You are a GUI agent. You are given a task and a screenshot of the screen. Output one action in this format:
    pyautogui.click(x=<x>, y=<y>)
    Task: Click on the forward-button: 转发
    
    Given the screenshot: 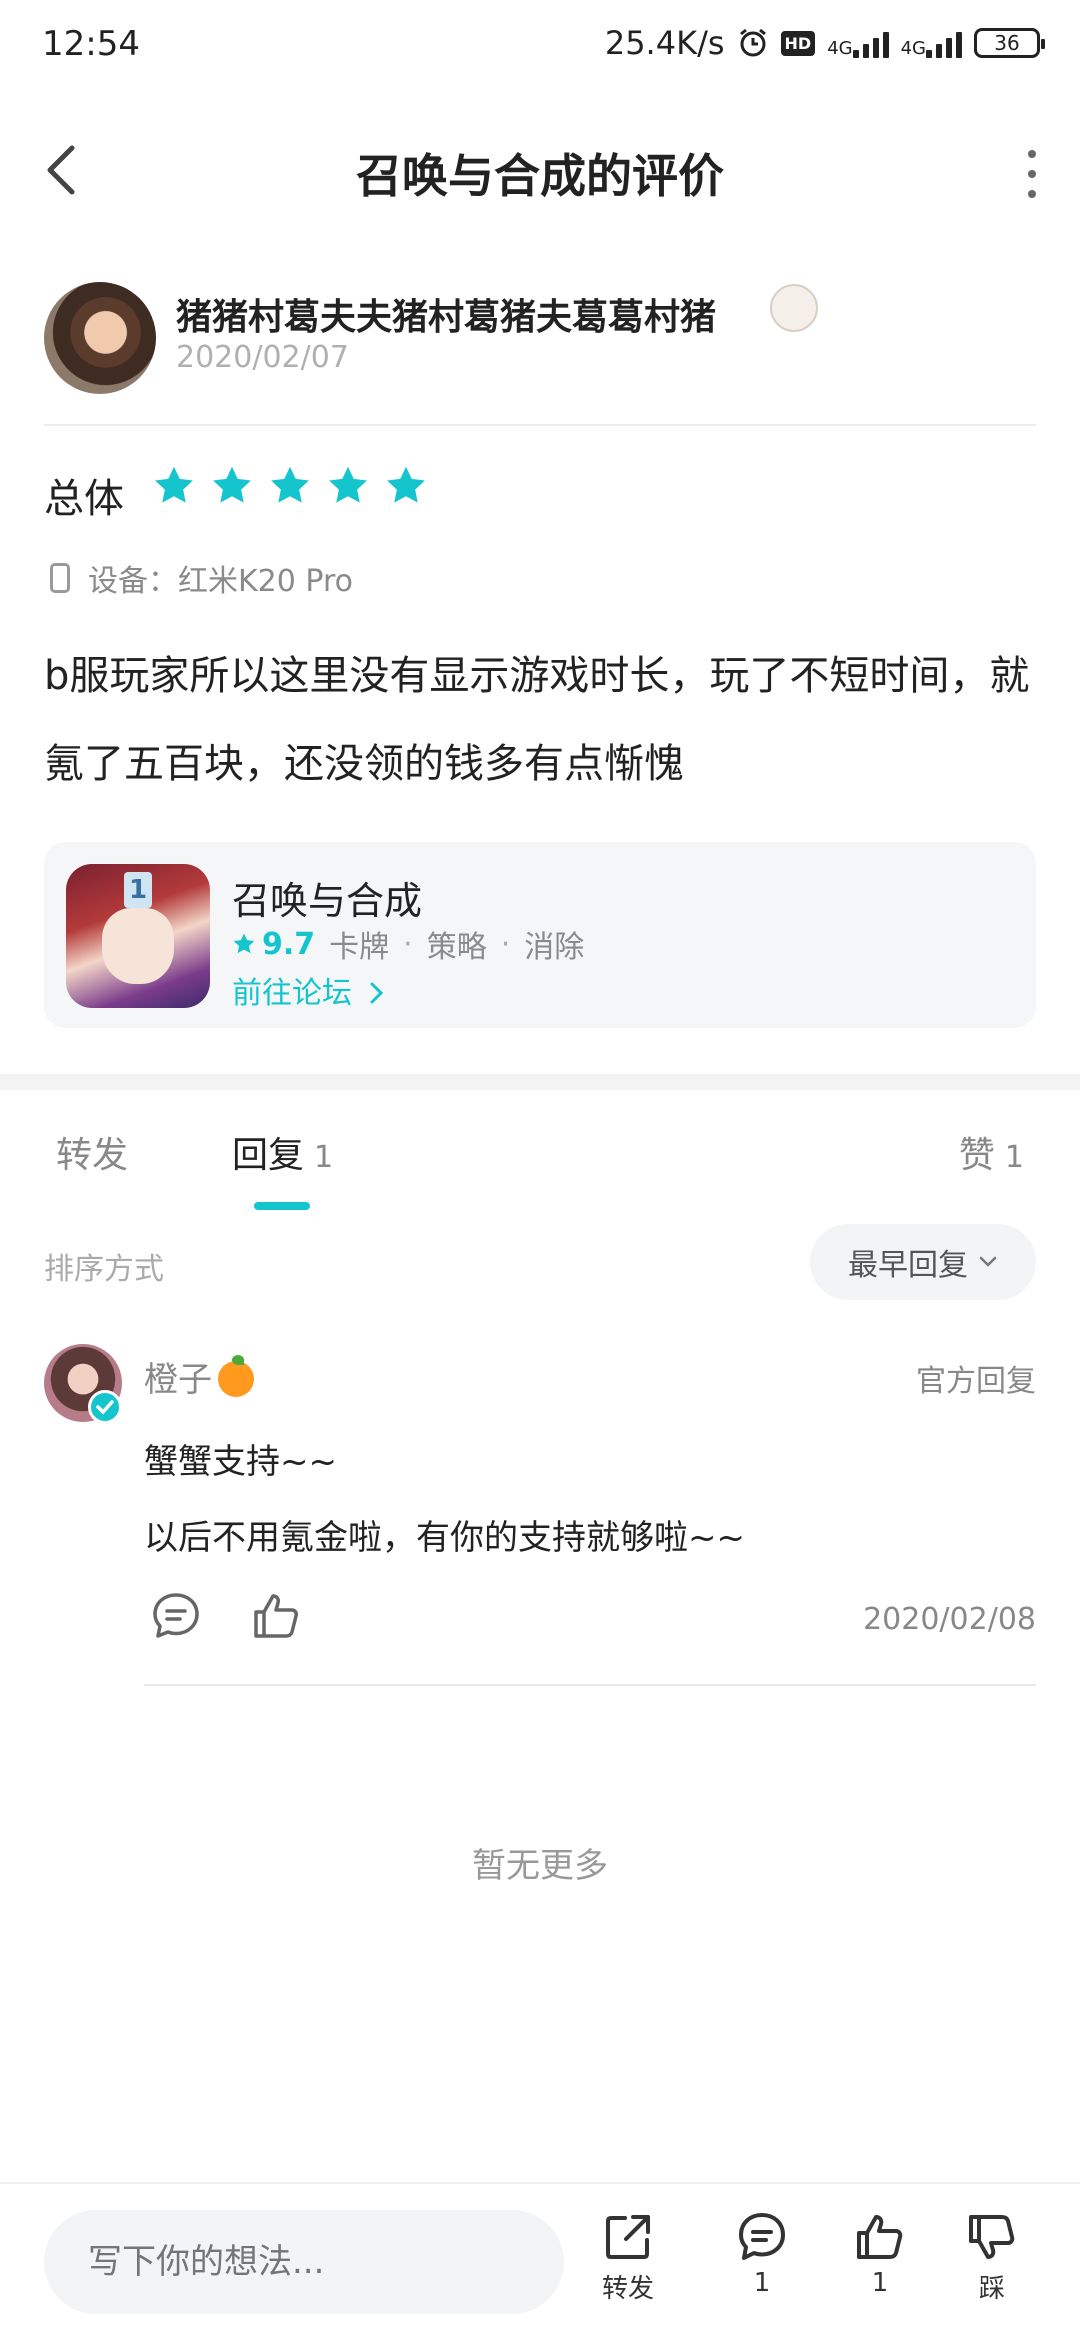 What is the action you would take?
    pyautogui.click(x=628, y=2257)
    